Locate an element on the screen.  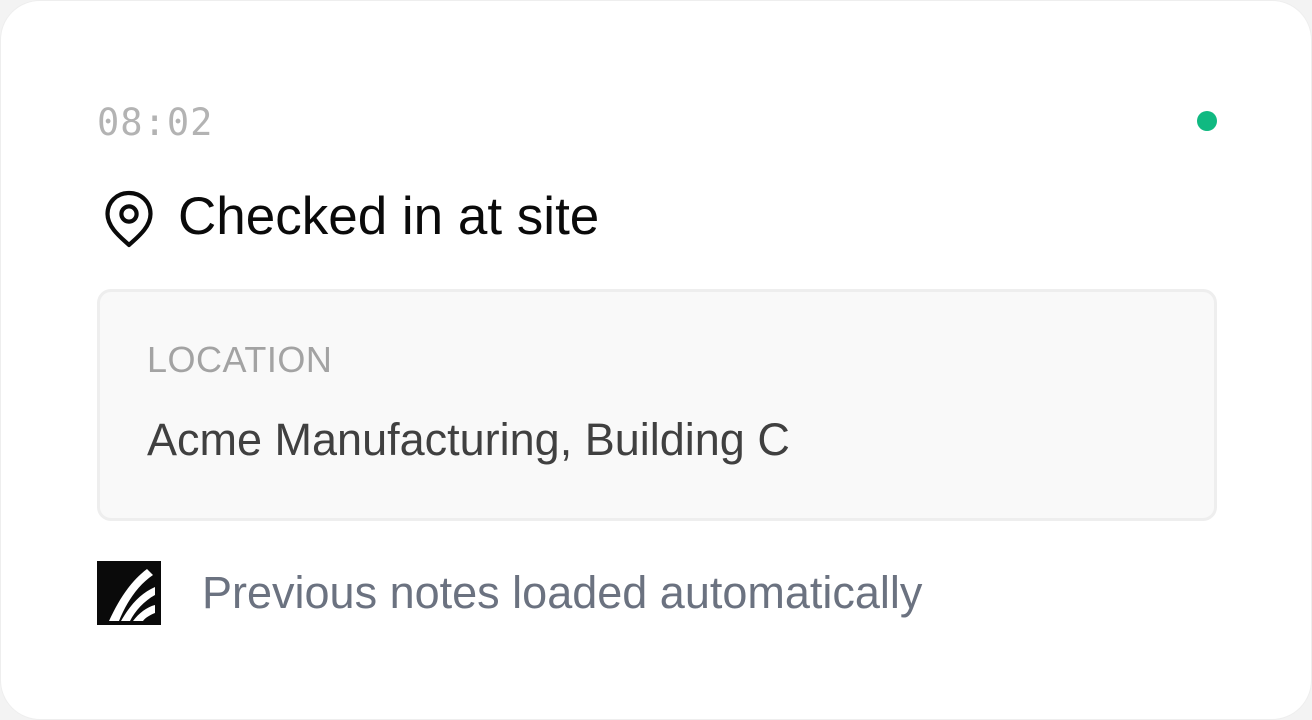
map-pin-icon is located at coordinates (129, 219).